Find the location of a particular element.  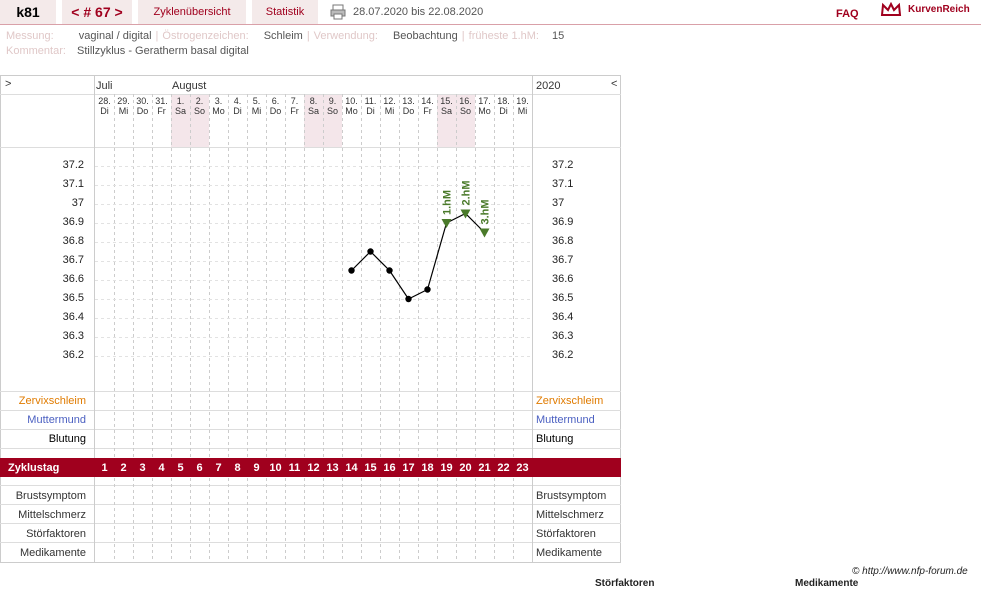

day-column-header: 1. Sa is located at coordinates (180, 106).